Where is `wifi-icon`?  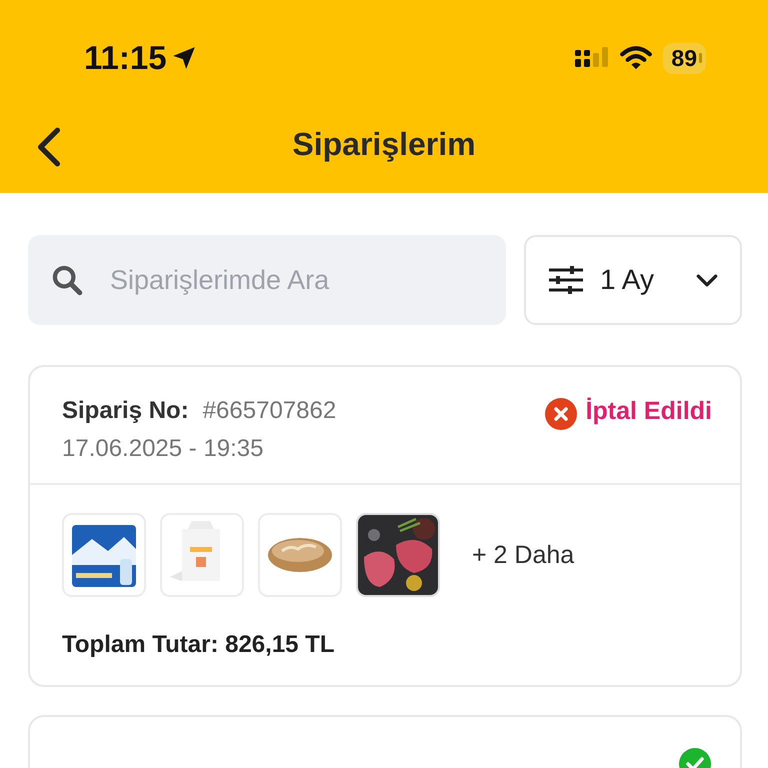
wifi-icon is located at coordinates (636, 58).